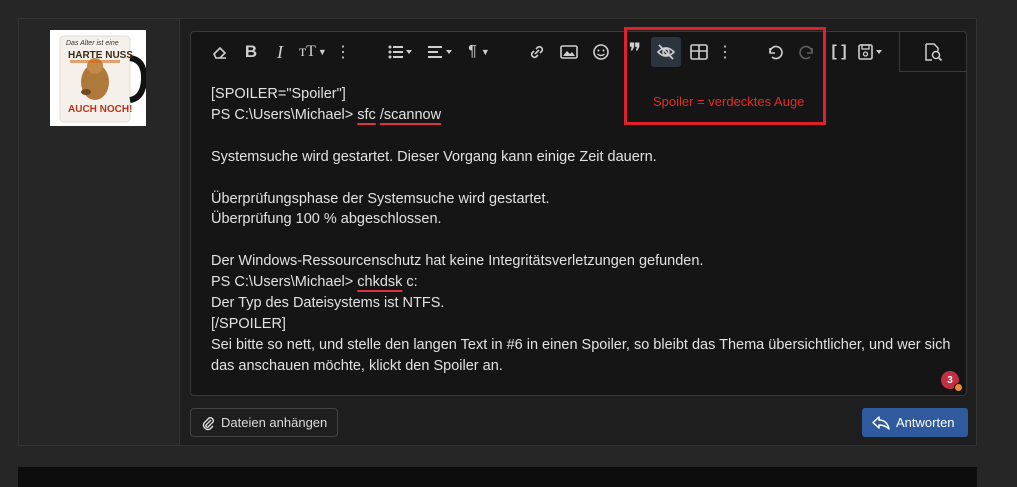  What do you see at coordinates (441, 52) in the screenshot?
I see `align-icon` at bounding box center [441, 52].